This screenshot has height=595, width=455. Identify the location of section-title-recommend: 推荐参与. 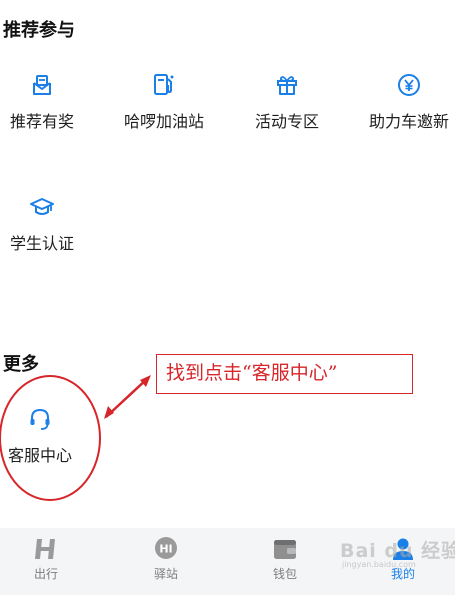
(39, 30).